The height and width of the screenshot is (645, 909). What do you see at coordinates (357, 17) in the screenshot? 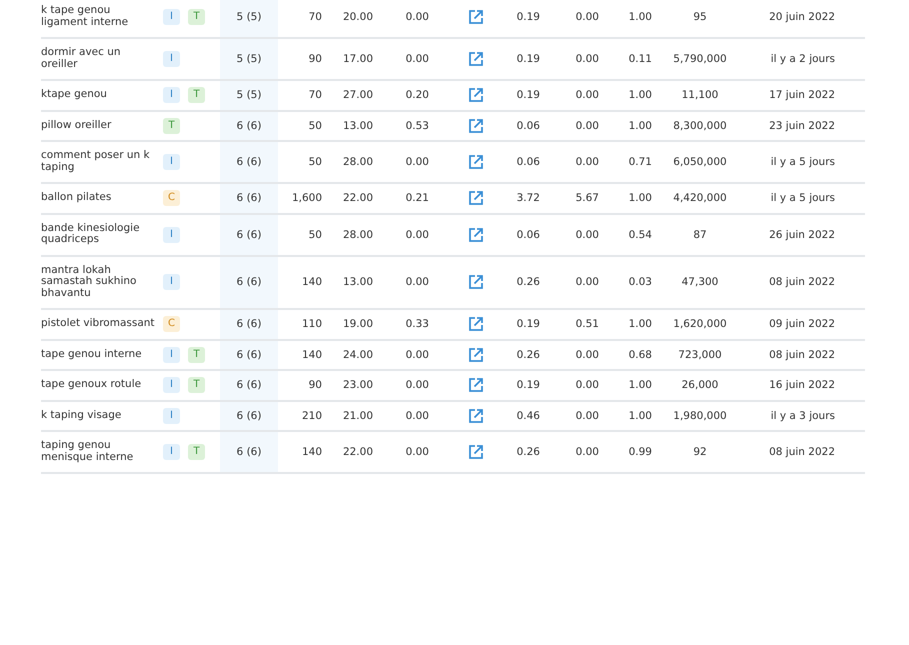
I see `table-cell: 20.00` at bounding box center [357, 17].